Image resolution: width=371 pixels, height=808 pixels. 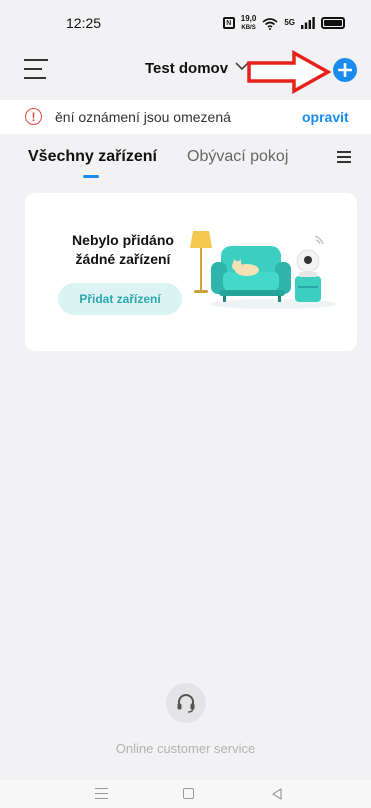 What do you see at coordinates (270, 23) in the screenshot?
I see `wifi-icon` at bounding box center [270, 23].